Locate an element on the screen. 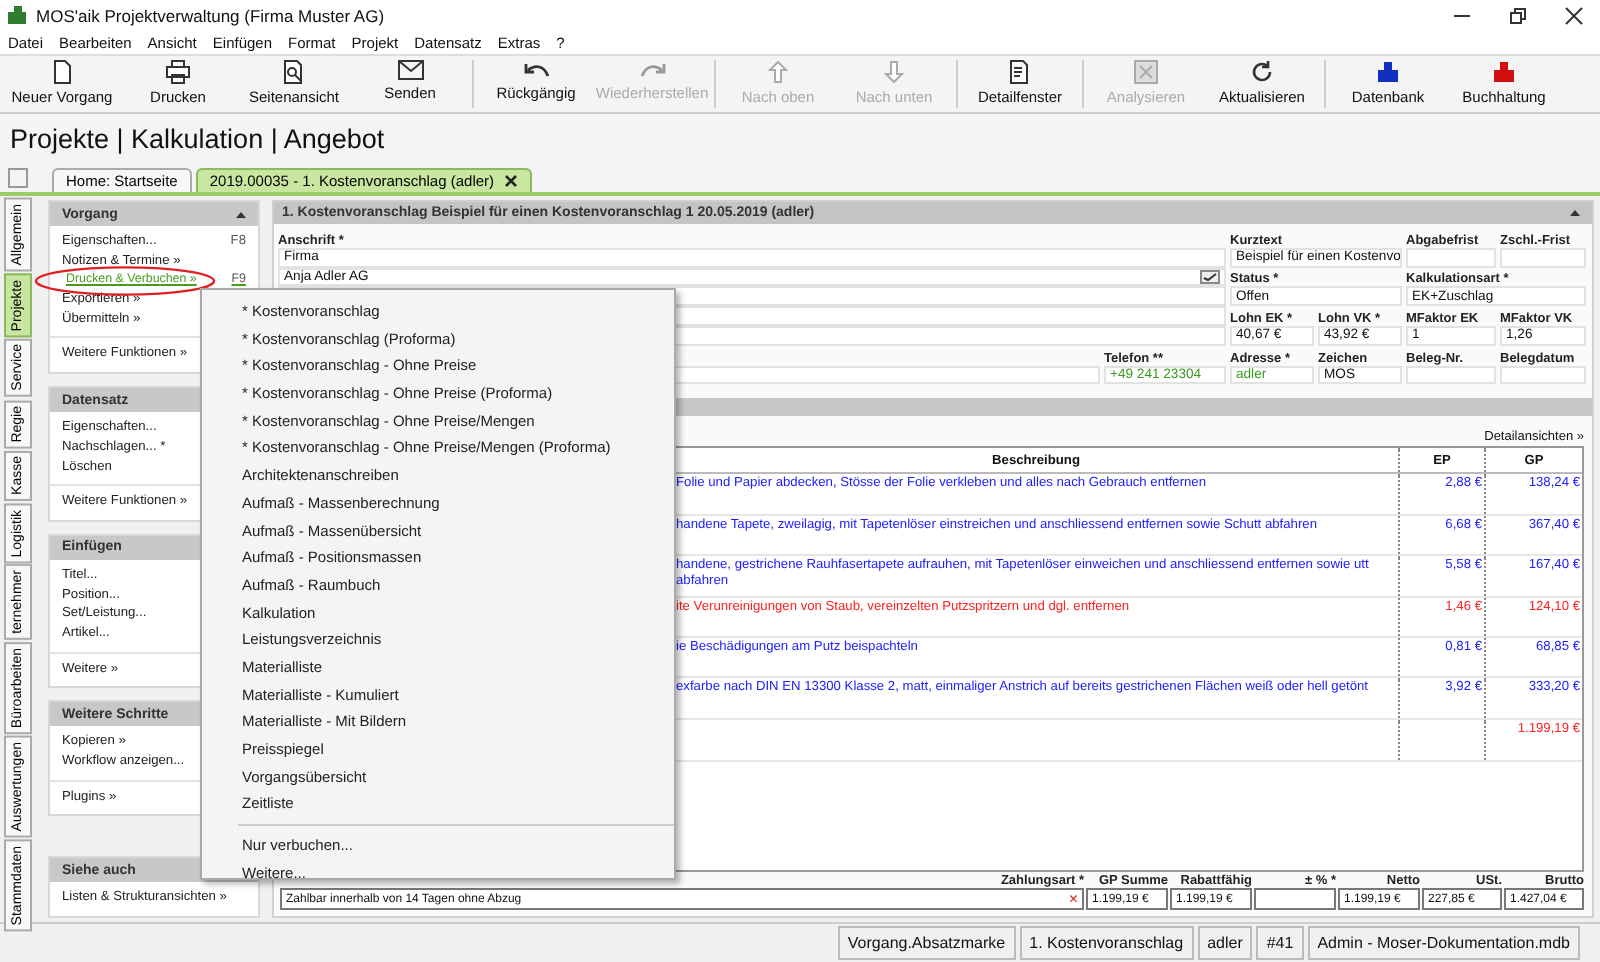 The height and width of the screenshot is (962, 1600). down-arrow-icon is located at coordinates (894, 72).